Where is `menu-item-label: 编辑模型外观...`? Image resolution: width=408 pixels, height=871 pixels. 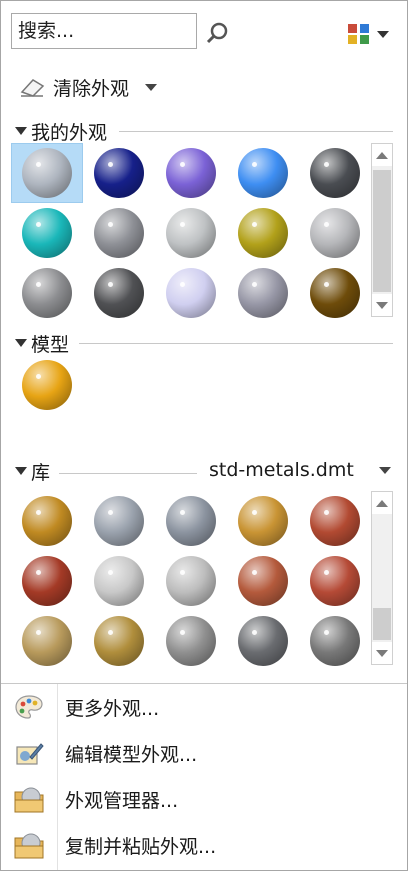
menu-item-label: 编辑模型外观... is located at coordinates (131, 754).